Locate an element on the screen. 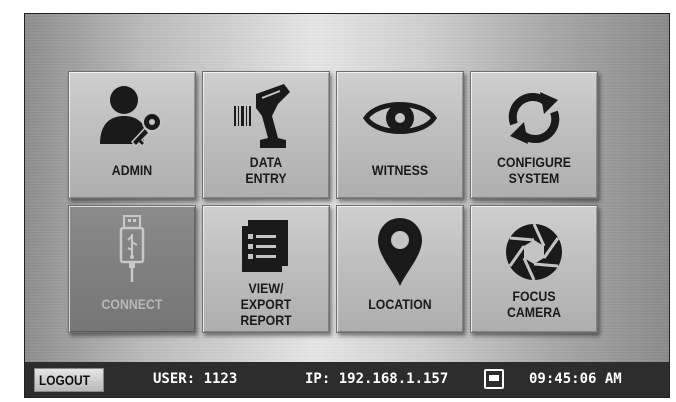 The height and width of the screenshot is (402, 676). usb-drive-icon is located at coordinates (132, 252).